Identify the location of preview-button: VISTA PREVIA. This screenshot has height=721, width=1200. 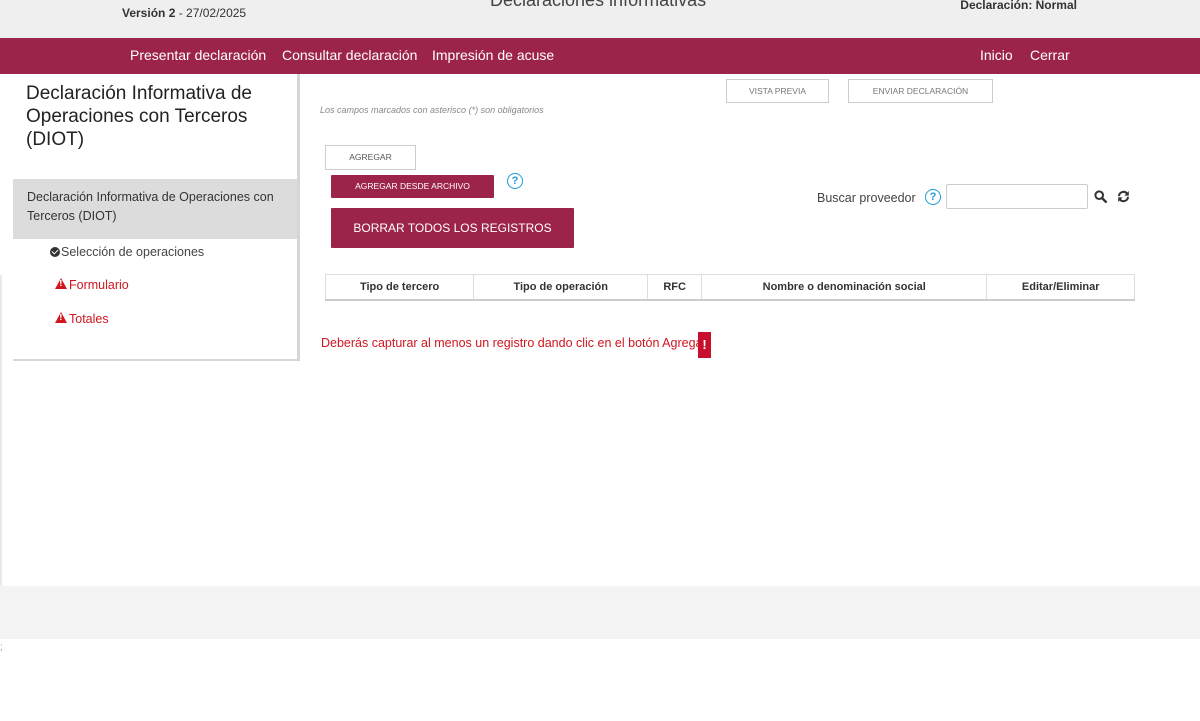
(777, 91).